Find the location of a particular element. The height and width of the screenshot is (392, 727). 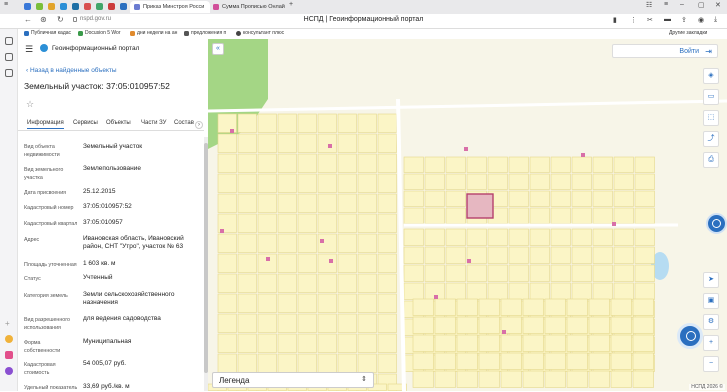

browser-tab: Приказ Минстроя Росси is located at coordinates (170, 7).